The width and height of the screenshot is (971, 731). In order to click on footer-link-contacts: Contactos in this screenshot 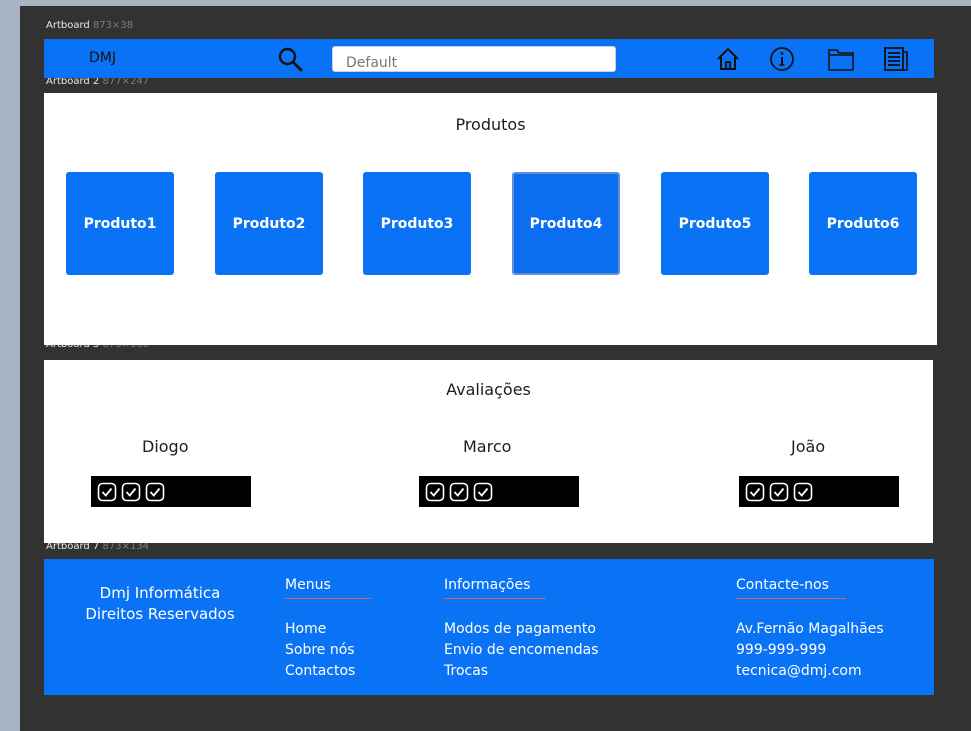, I will do `click(328, 671)`.